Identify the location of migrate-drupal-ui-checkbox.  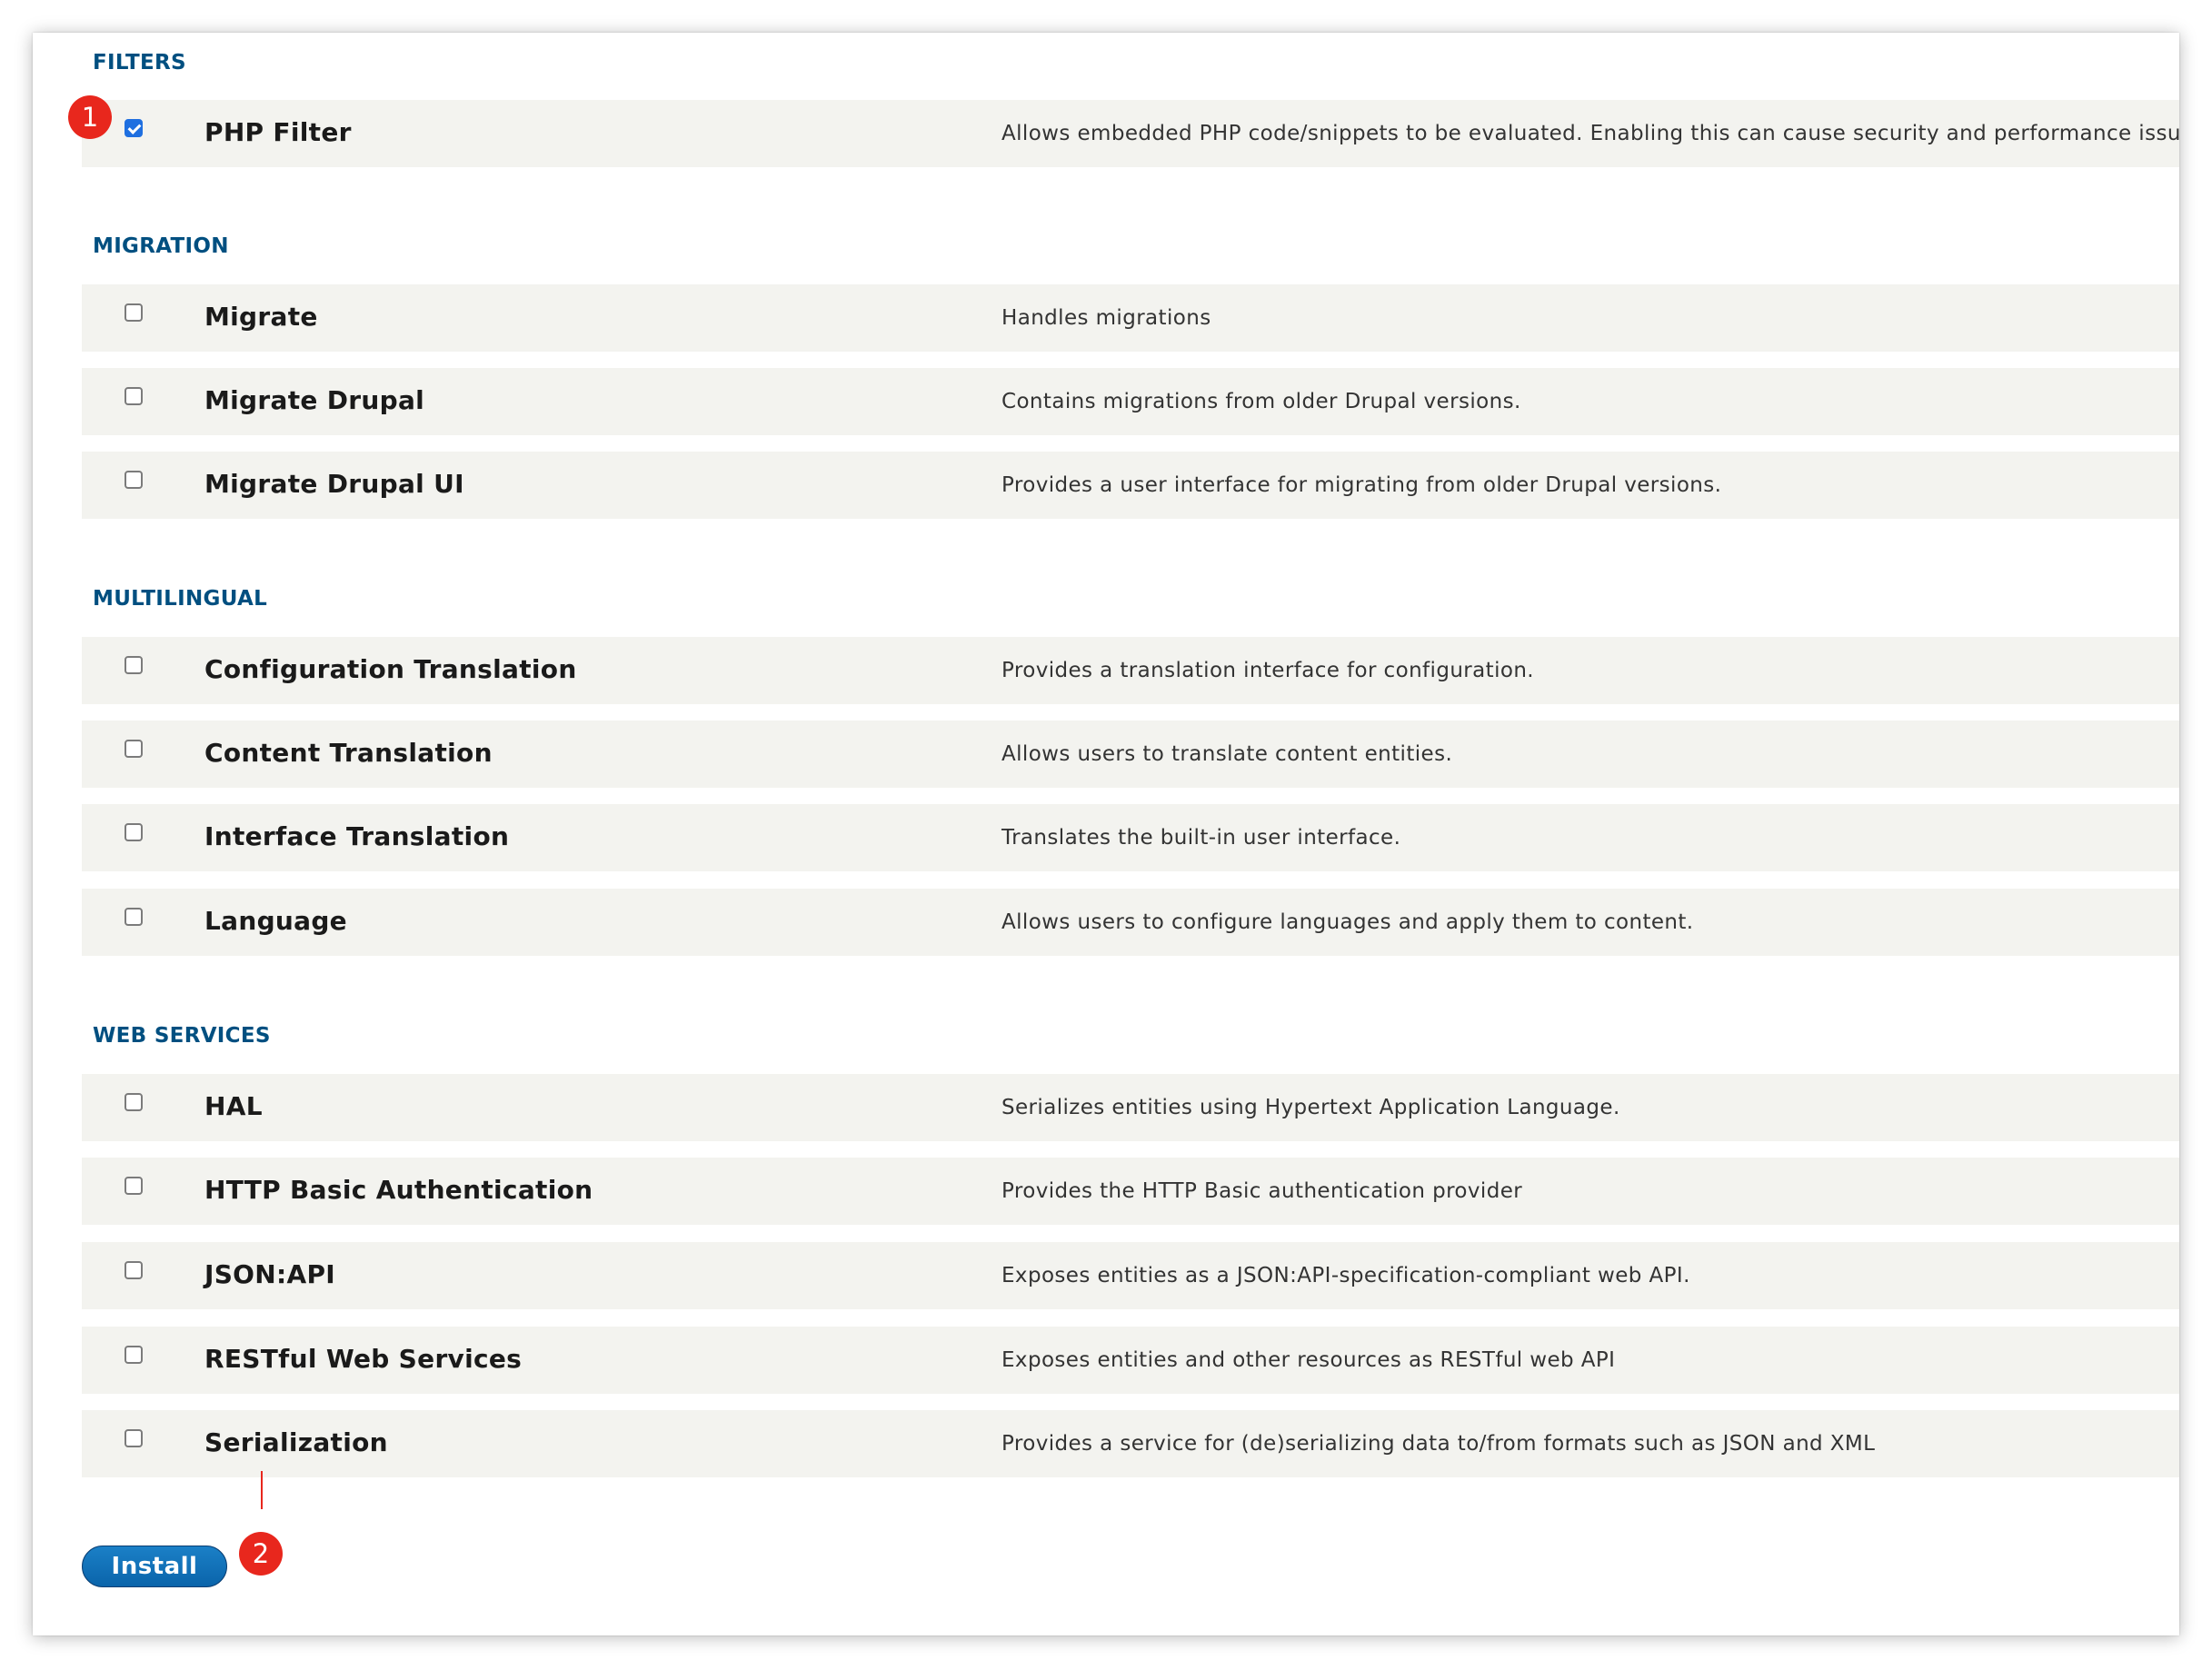
(134, 480).